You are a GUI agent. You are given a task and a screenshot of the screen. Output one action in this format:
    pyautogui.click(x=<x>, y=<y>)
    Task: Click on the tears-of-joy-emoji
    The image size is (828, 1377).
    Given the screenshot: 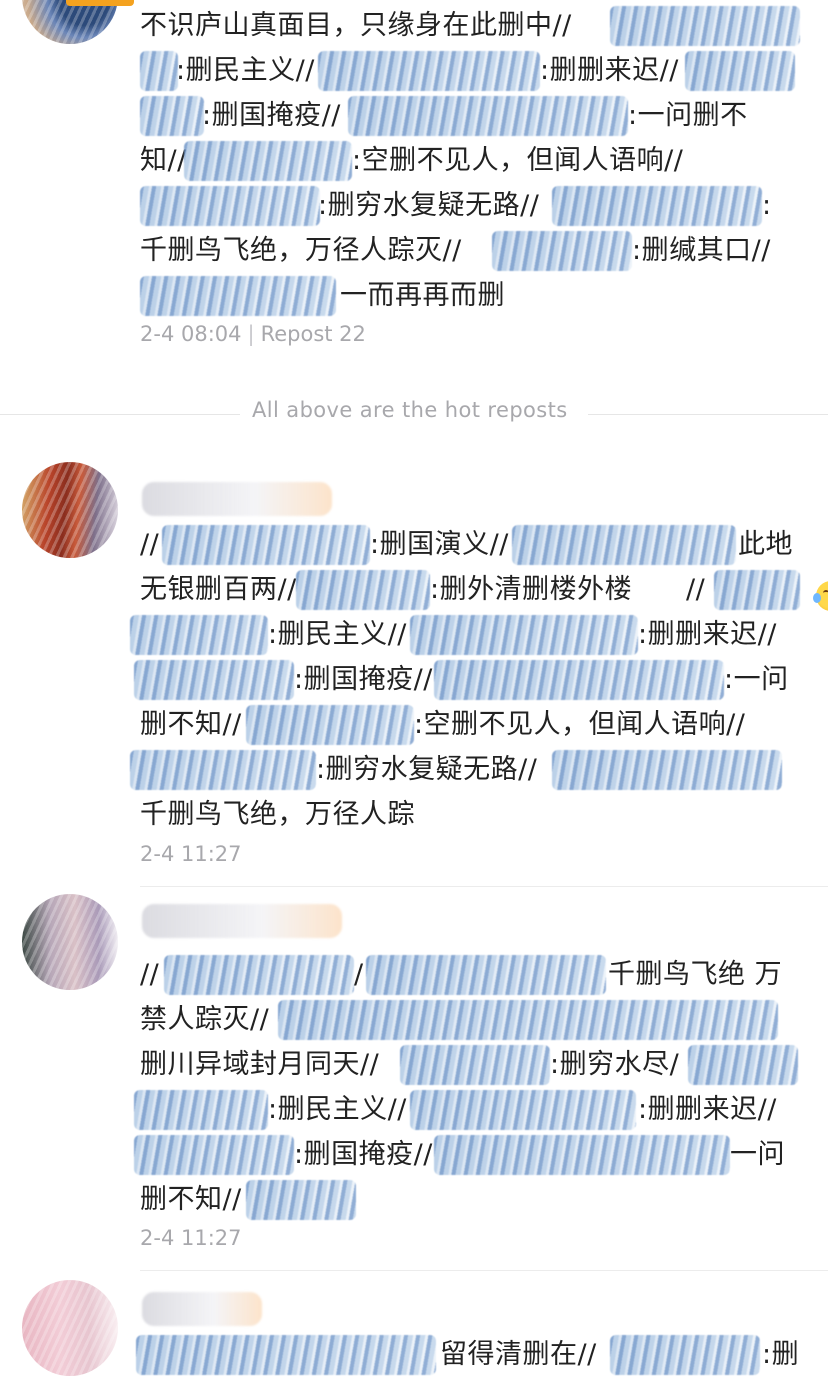 What is the action you would take?
    pyautogui.click(x=820, y=596)
    